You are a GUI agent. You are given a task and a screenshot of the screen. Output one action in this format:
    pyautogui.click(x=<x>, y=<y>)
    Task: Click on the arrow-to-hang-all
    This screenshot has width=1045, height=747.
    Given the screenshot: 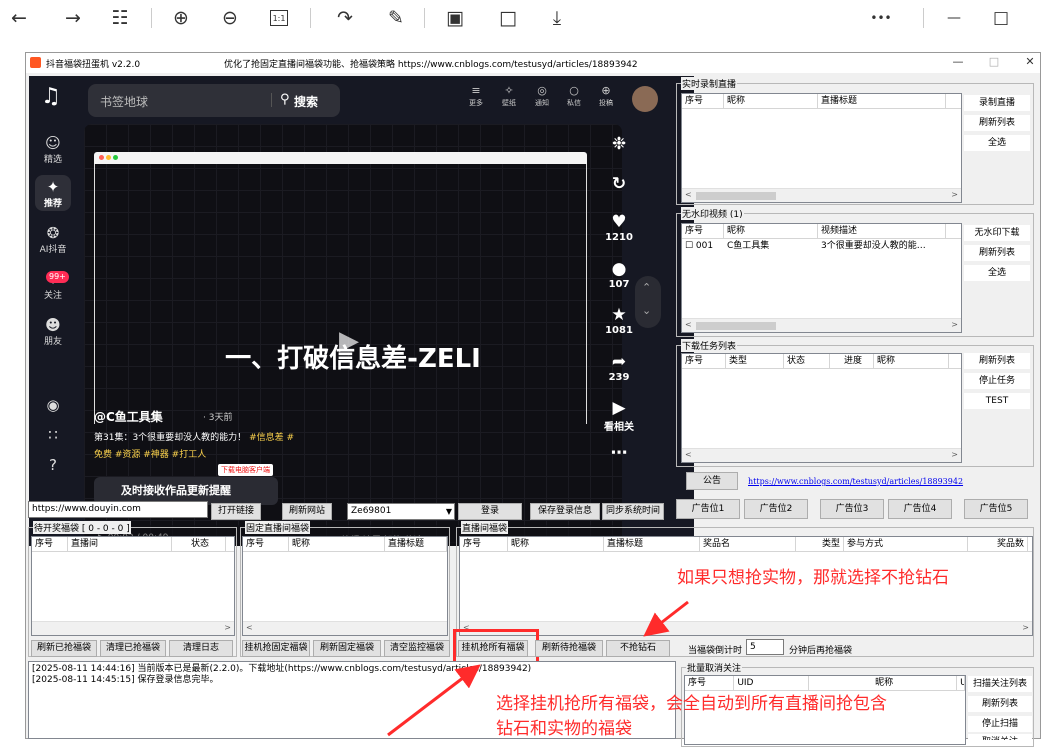 What is the action you would take?
    pyautogui.click(x=434, y=700)
    